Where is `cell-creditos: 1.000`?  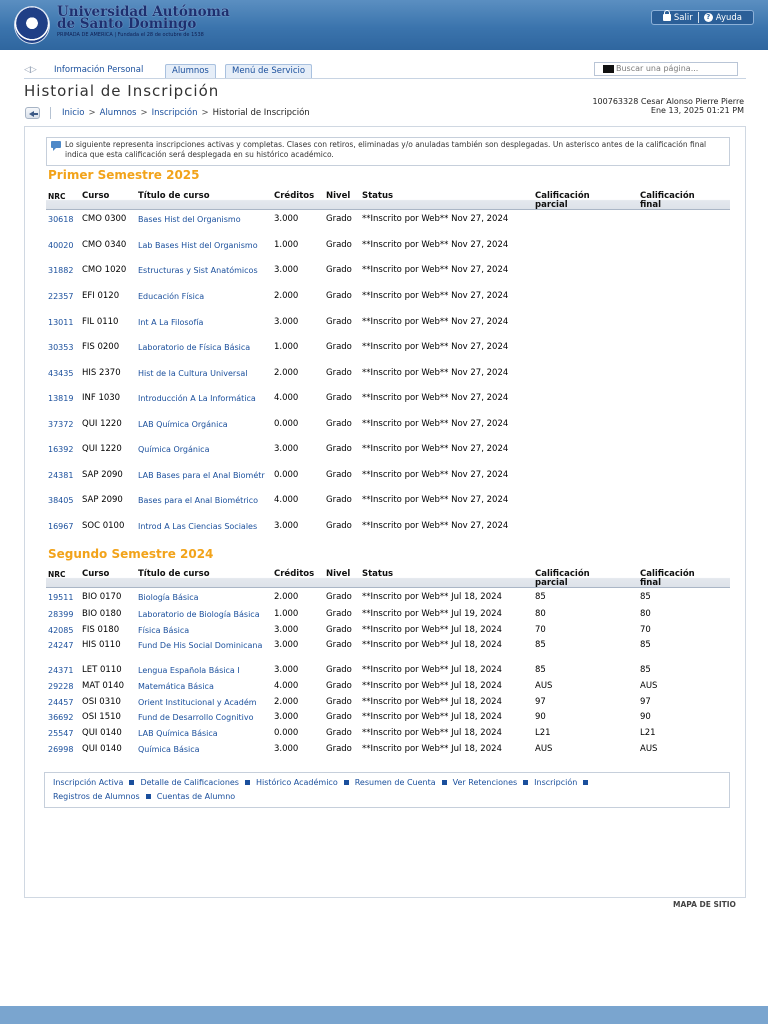
cell-creditos: 1.000 is located at coordinates (286, 614).